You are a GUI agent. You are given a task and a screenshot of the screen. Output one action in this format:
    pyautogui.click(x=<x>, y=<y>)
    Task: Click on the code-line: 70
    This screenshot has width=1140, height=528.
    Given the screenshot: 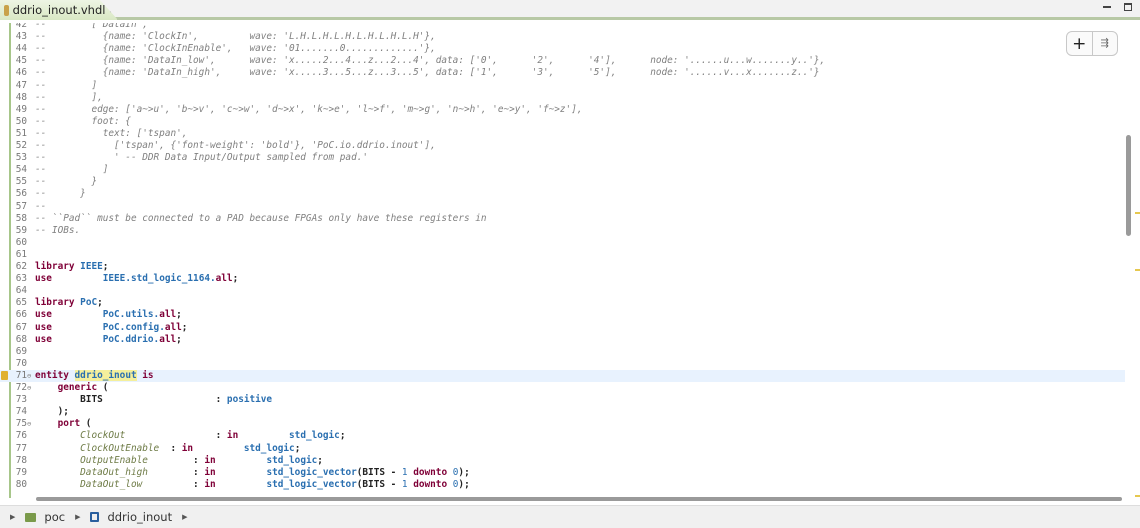 What is the action you would take?
    pyautogui.click(x=562, y=364)
    